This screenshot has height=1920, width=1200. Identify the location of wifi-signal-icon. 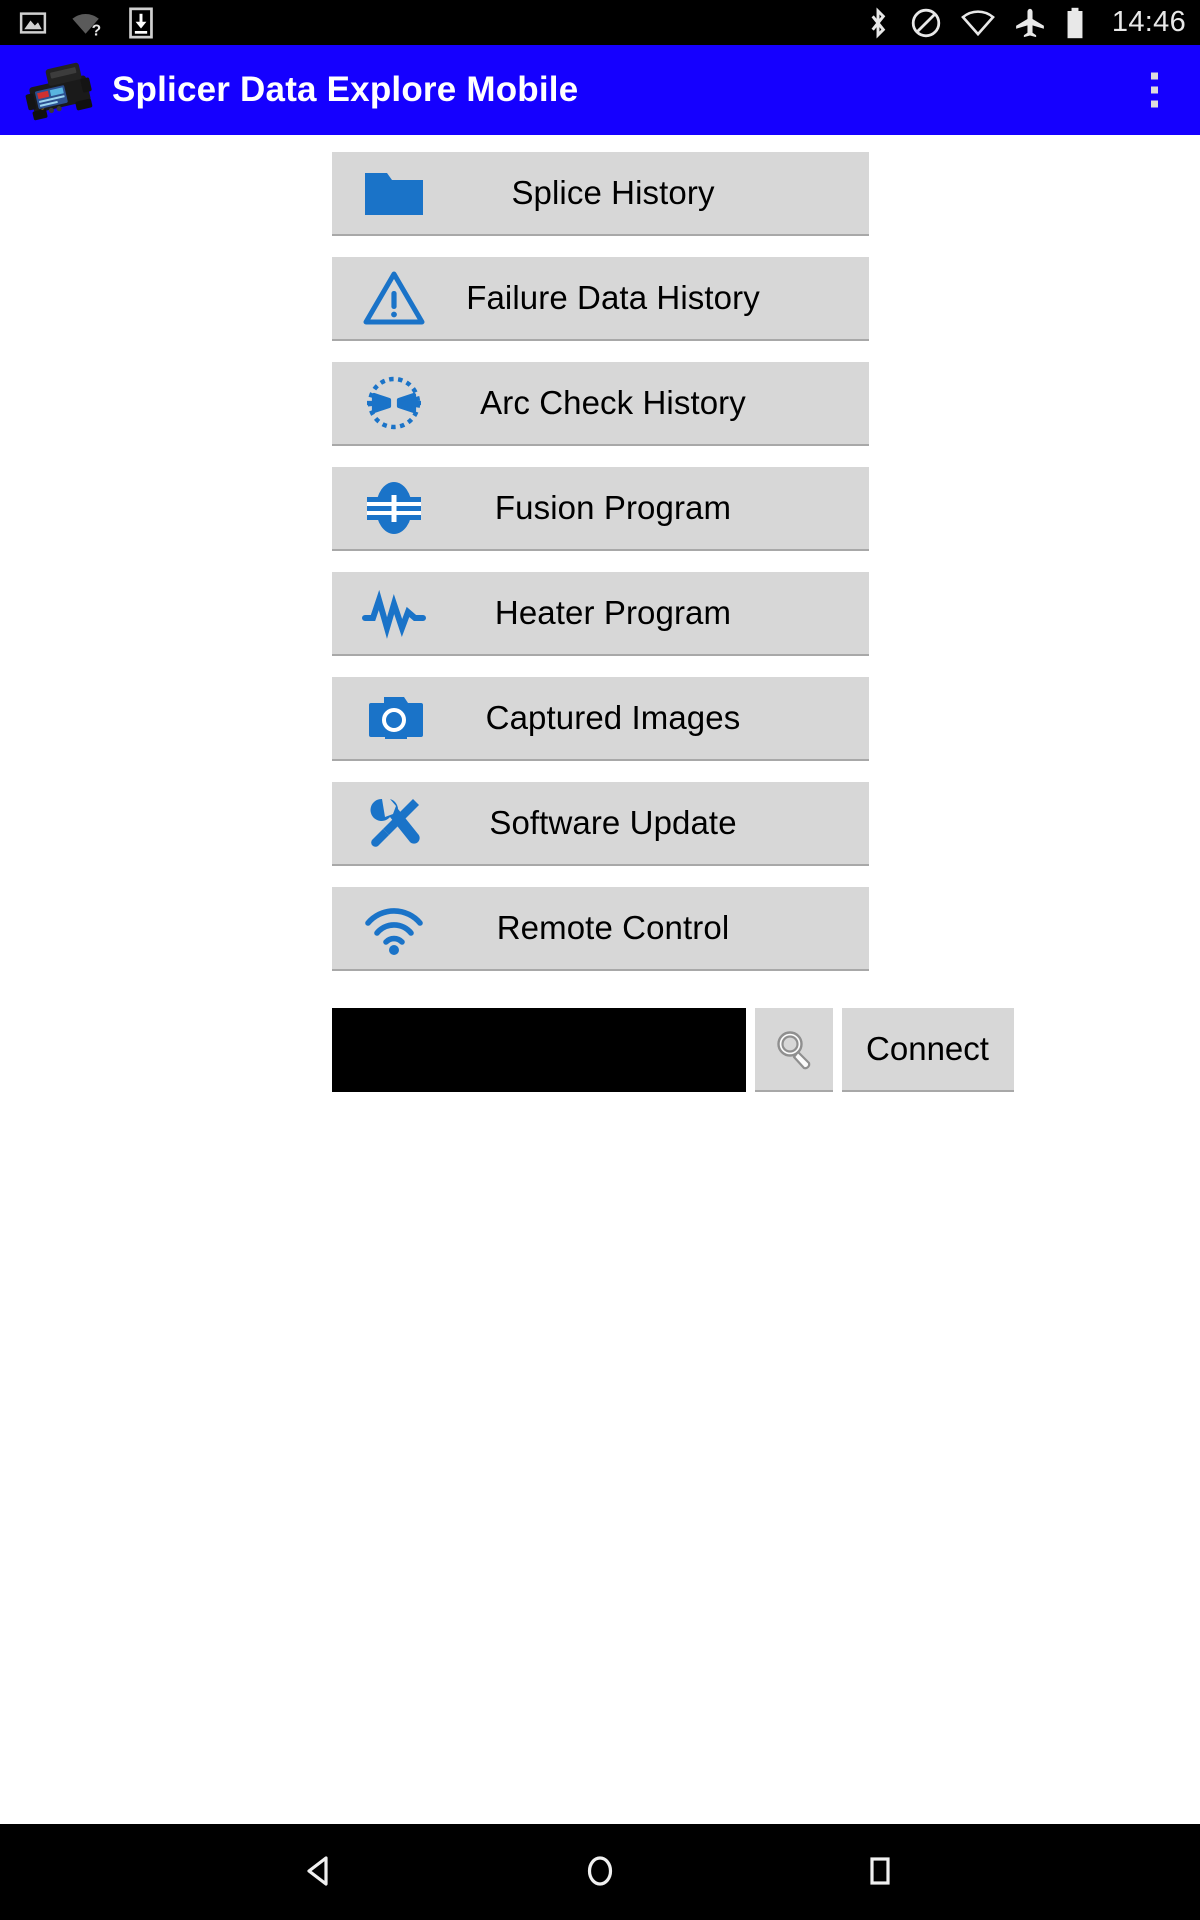
(394, 928).